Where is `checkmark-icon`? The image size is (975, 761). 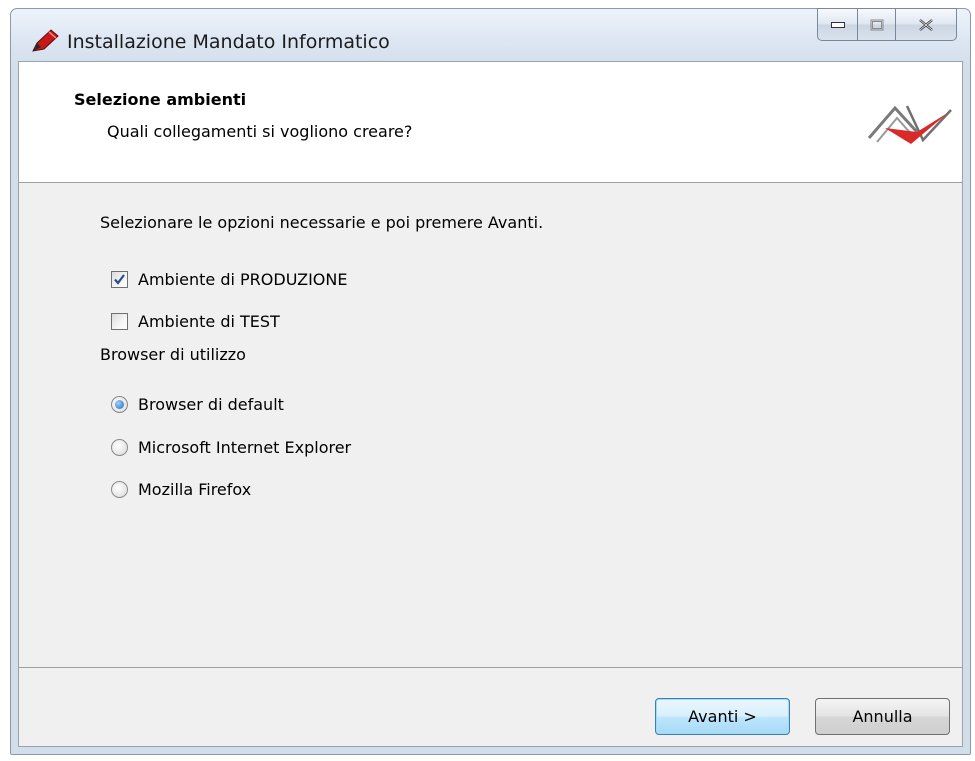
checkmark-icon is located at coordinates (119, 279).